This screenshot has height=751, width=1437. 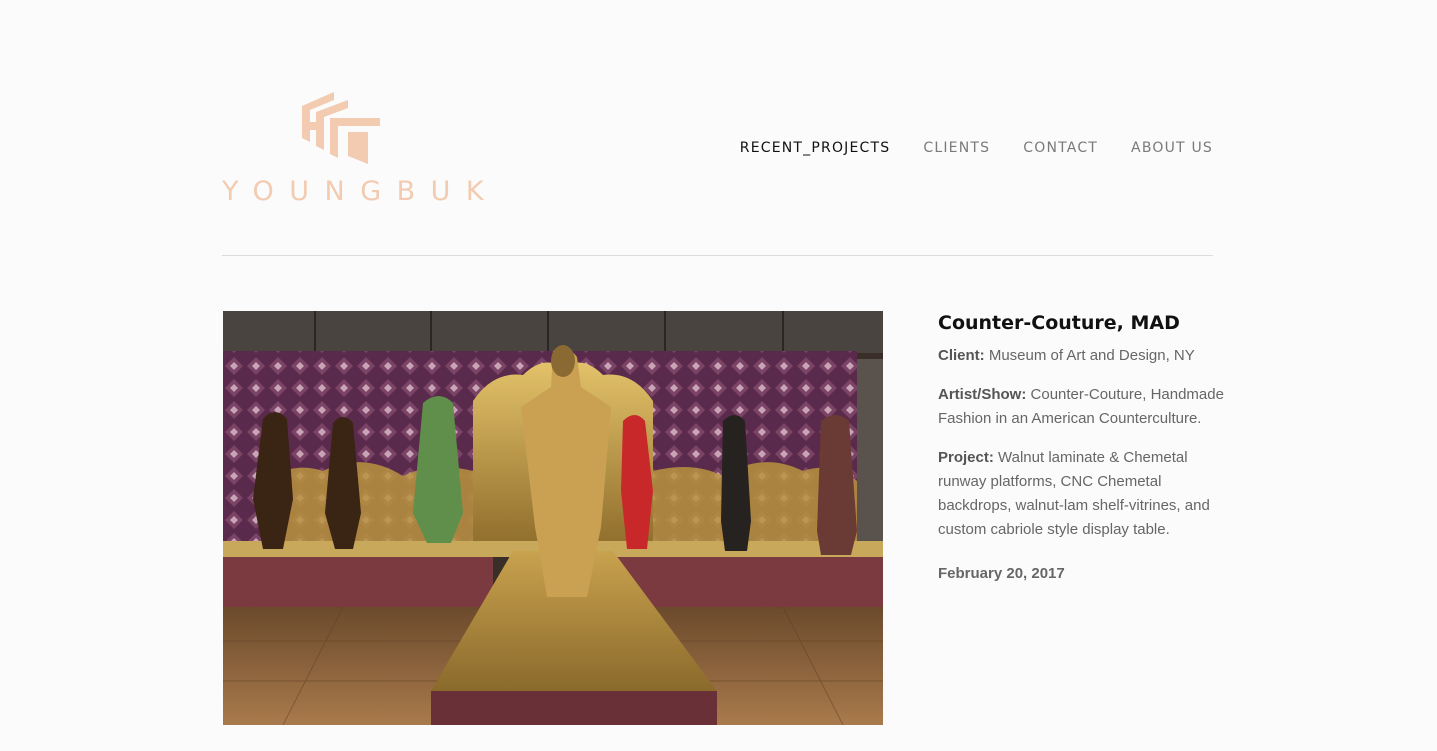 What do you see at coordinates (1172, 148) in the screenshot?
I see `nav-about-us: ABOUT US` at bounding box center [1172, 148].